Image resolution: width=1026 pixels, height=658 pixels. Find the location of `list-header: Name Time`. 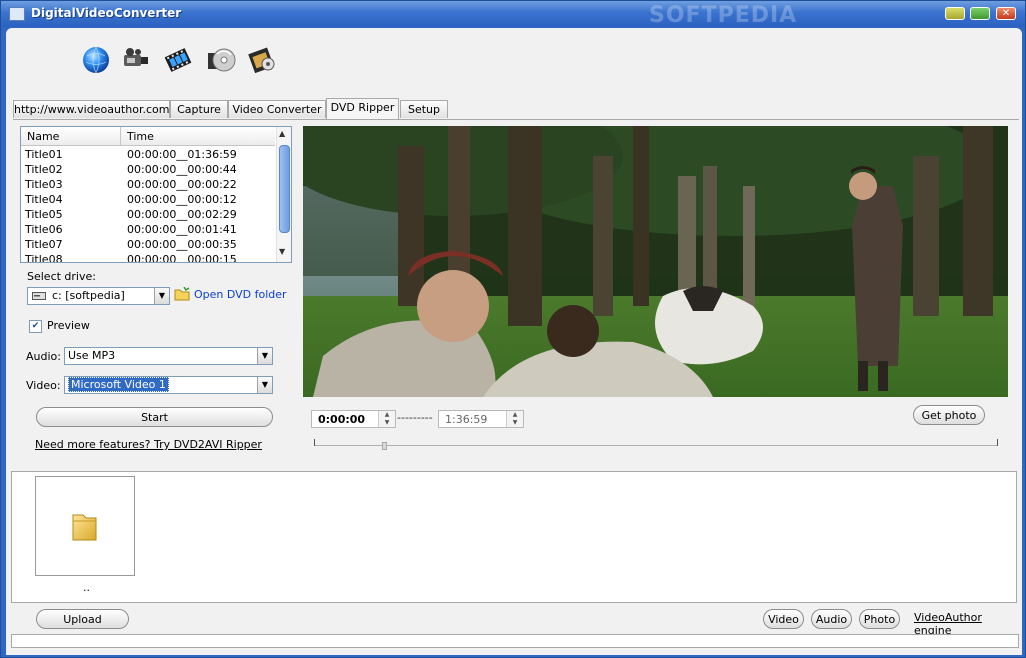

list-header: Name Time is located at coordinates (148, 136).